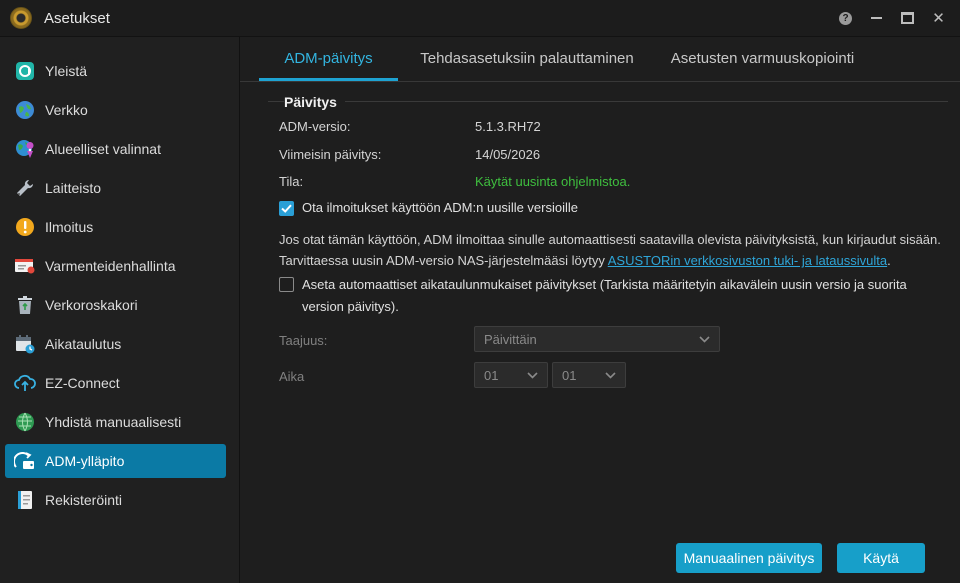 This screenshot has width=960, height=583. I want to click on apply-button: Käytä, so click(881, 558).